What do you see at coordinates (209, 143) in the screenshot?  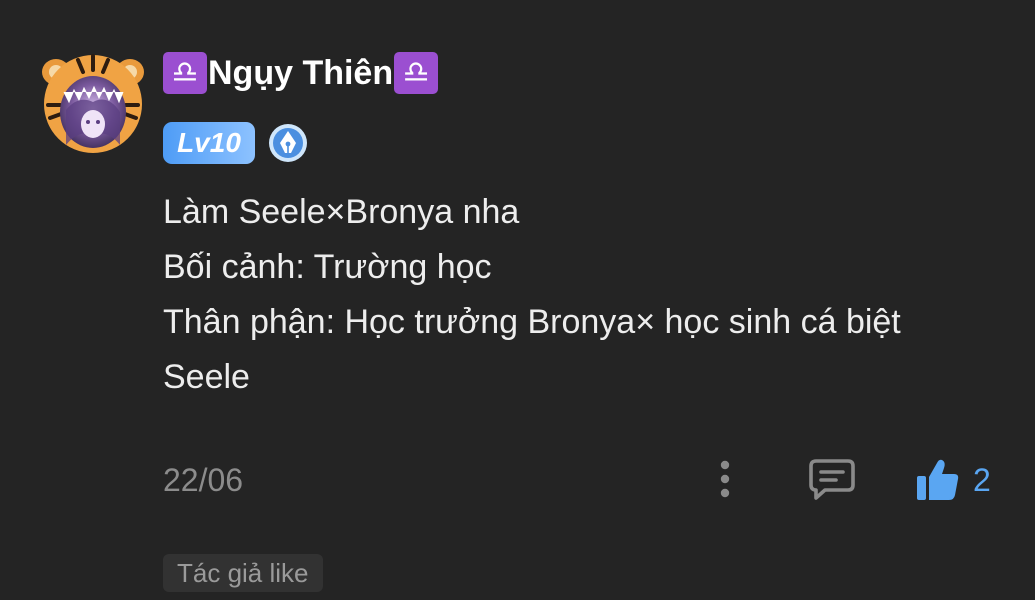 I see `level-badge: Lv10` at bounding box center [209, 143].